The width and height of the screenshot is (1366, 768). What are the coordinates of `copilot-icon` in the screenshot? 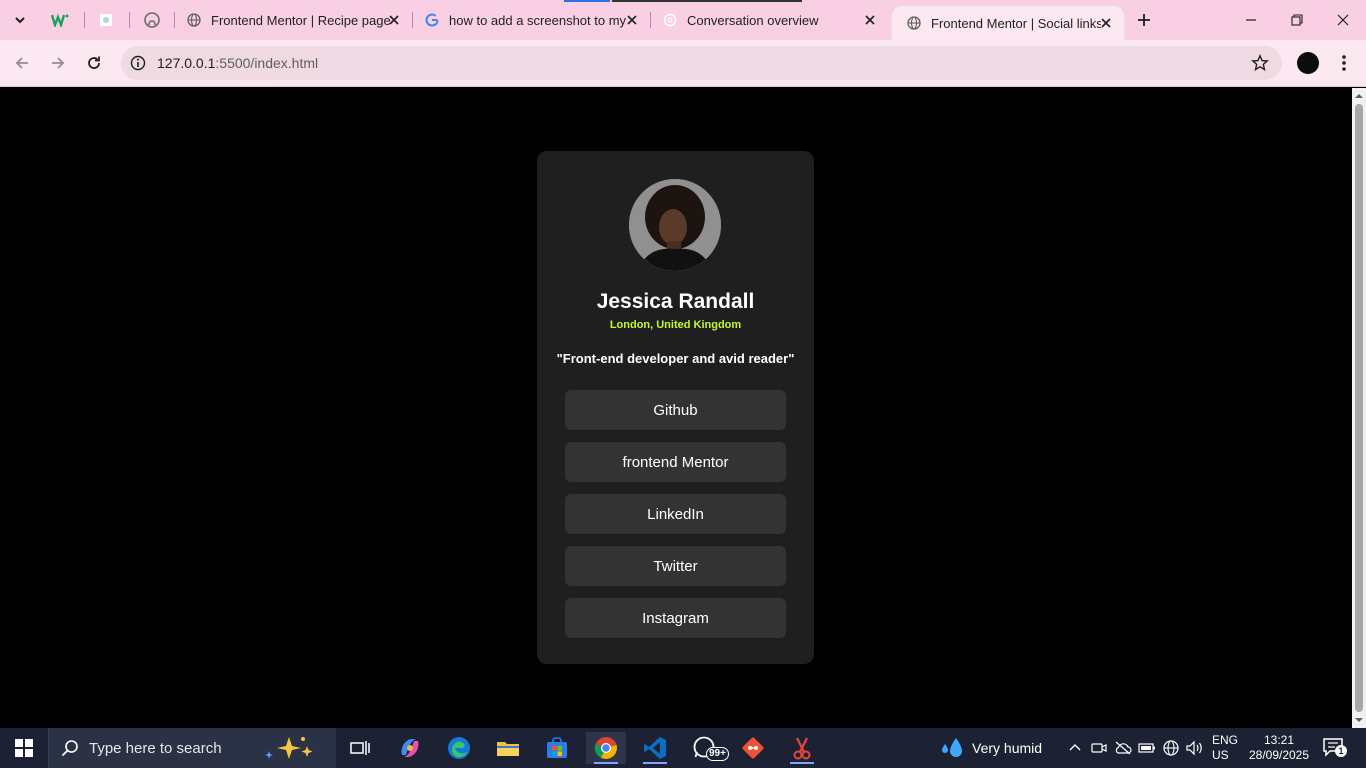 It's located at (410, 748).